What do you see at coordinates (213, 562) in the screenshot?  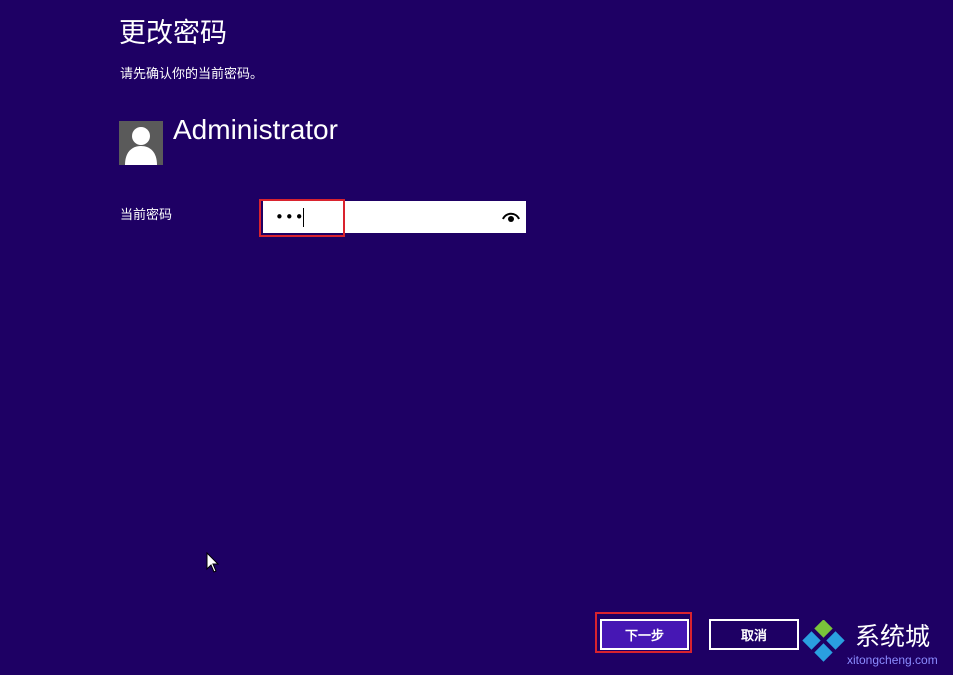 I see `mouse-pointer-icon` at bounding box center [213, 562].